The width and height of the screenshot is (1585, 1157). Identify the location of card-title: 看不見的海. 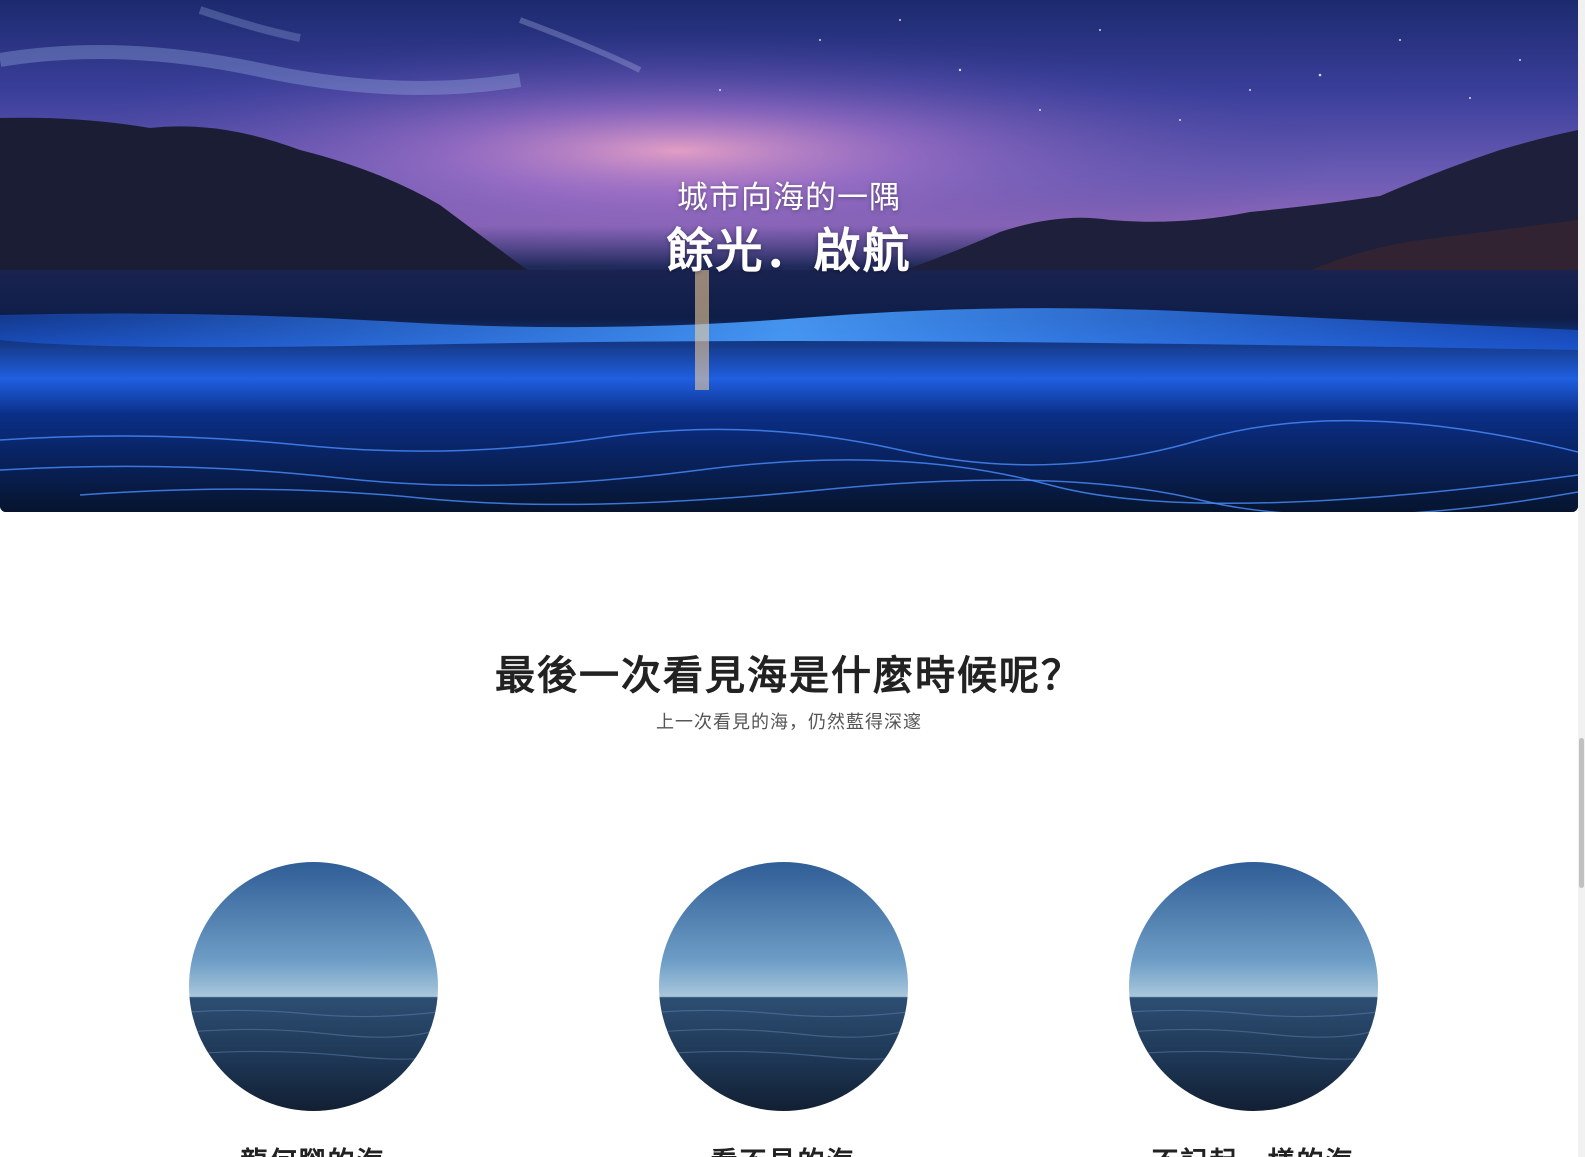
(783, 1151).